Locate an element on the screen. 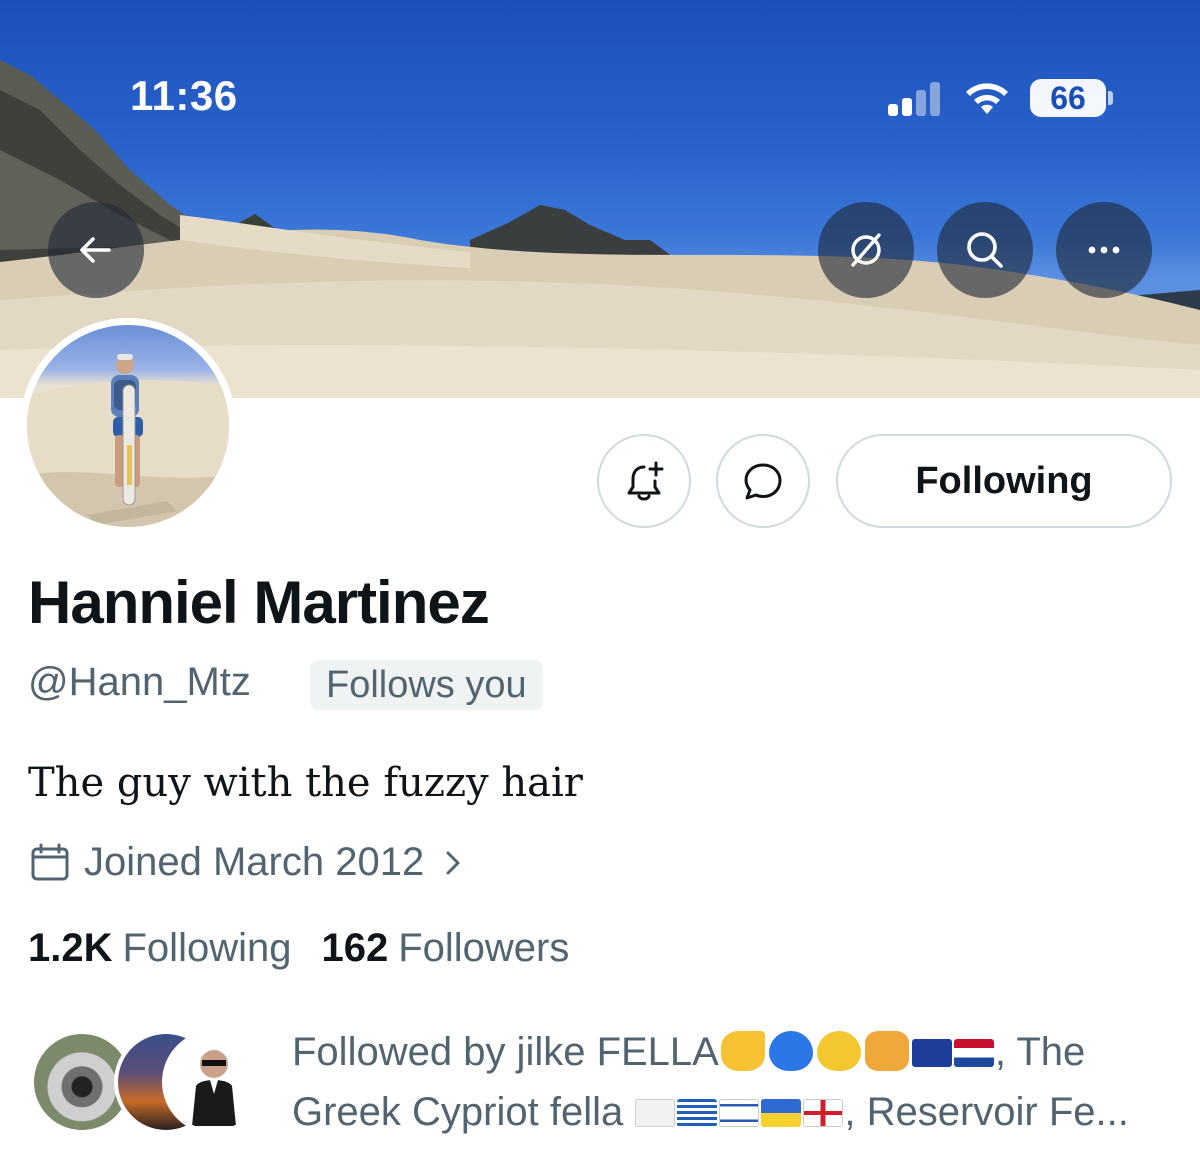 Image resolution: width=1200 pixels, height=1176 pixels. flexed-biceps-emoji-icon is located at coordinates (742, 1051).